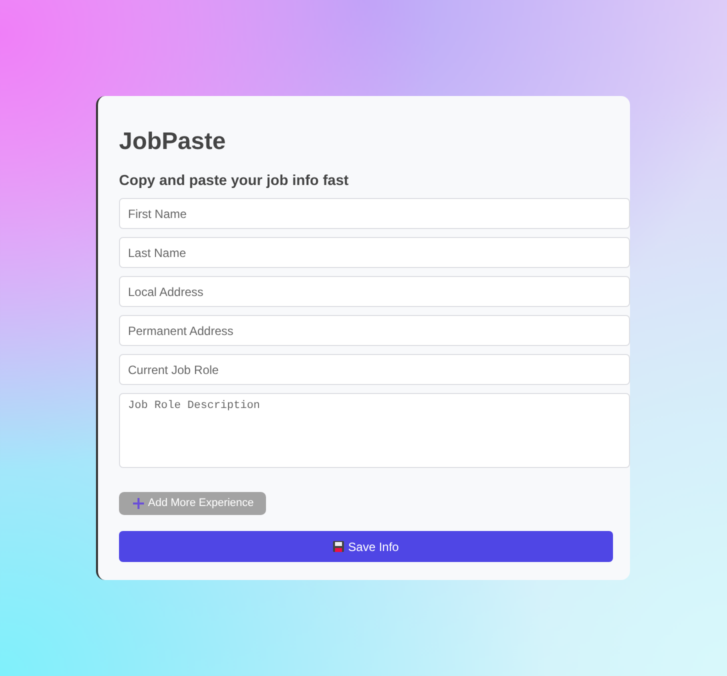 The height and width of the screenshot is (676, 727). I want to click on subtitle: Copy and paste your job info fast, so click(234, 181).